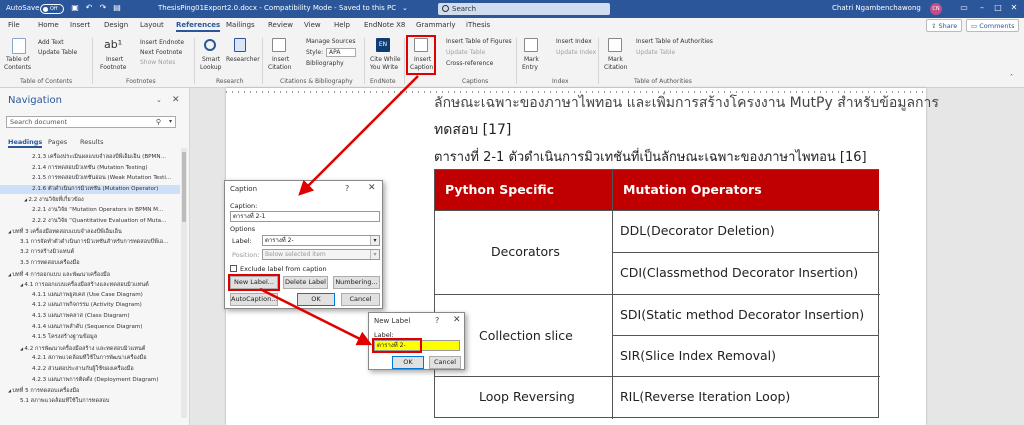  What do you see at coordinates (316, 316) in the screenshot?
I see `arrow-to-new-label-dialog` at bounding box center [316, 316].